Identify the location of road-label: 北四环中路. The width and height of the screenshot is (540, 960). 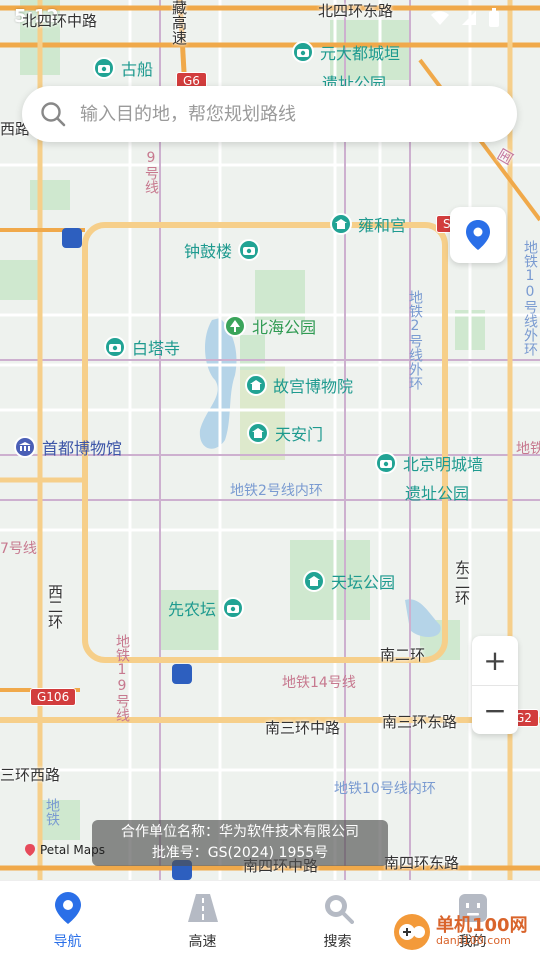
(60, 21).